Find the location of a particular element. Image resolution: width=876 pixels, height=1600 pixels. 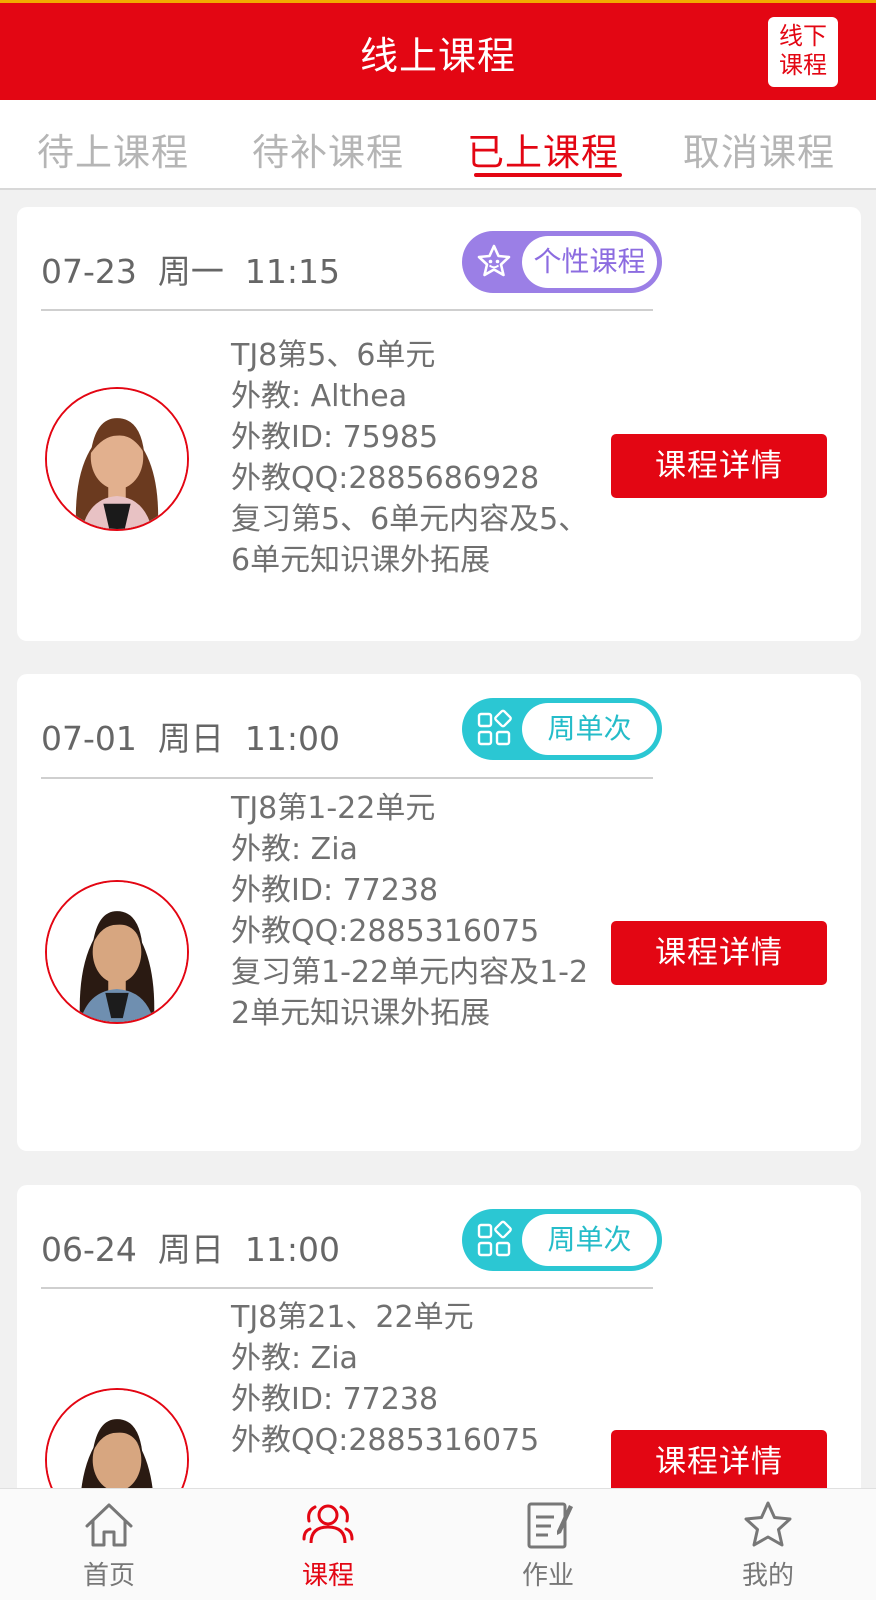

tab-cancelled: 取消课程 is located at coordinates (759, 149).